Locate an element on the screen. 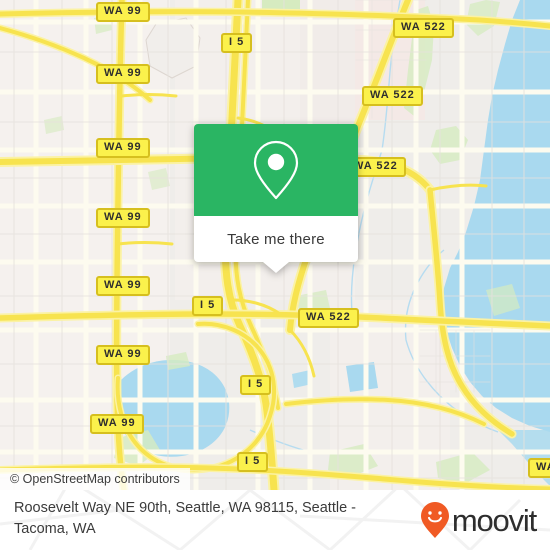 Image resolution: width=550 pixels, height=550 pixels. moovit-pin-smiley-icon is located at coordinates (434, 520).